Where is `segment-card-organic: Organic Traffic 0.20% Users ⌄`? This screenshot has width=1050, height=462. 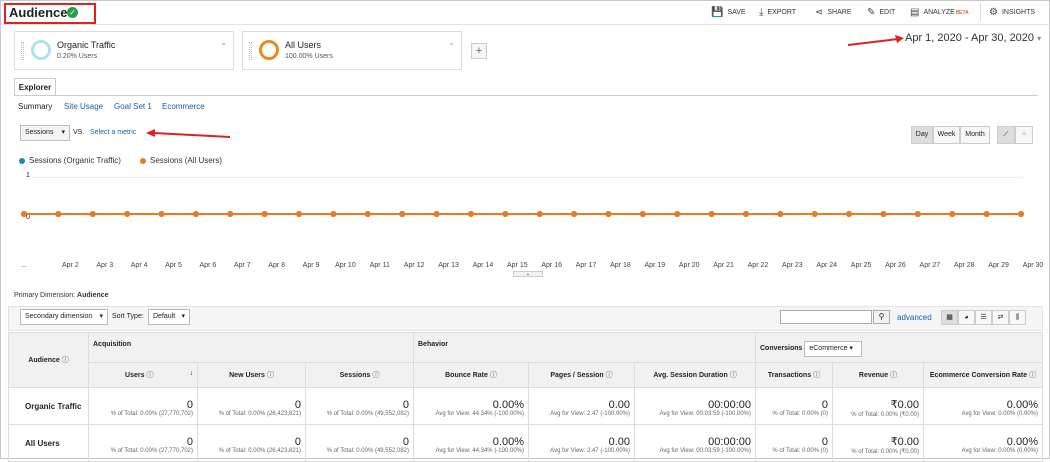
segment-card-organic: Organic Traffic 0.20% Users ⌄ is located at coordinates (124, 50).